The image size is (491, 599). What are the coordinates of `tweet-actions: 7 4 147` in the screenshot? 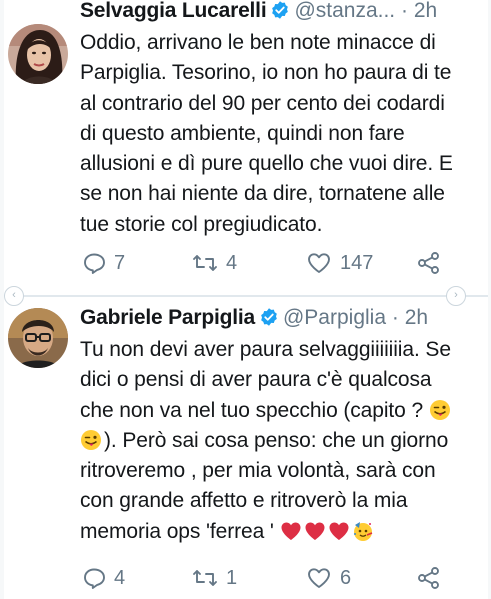 It's located at (284, 263).